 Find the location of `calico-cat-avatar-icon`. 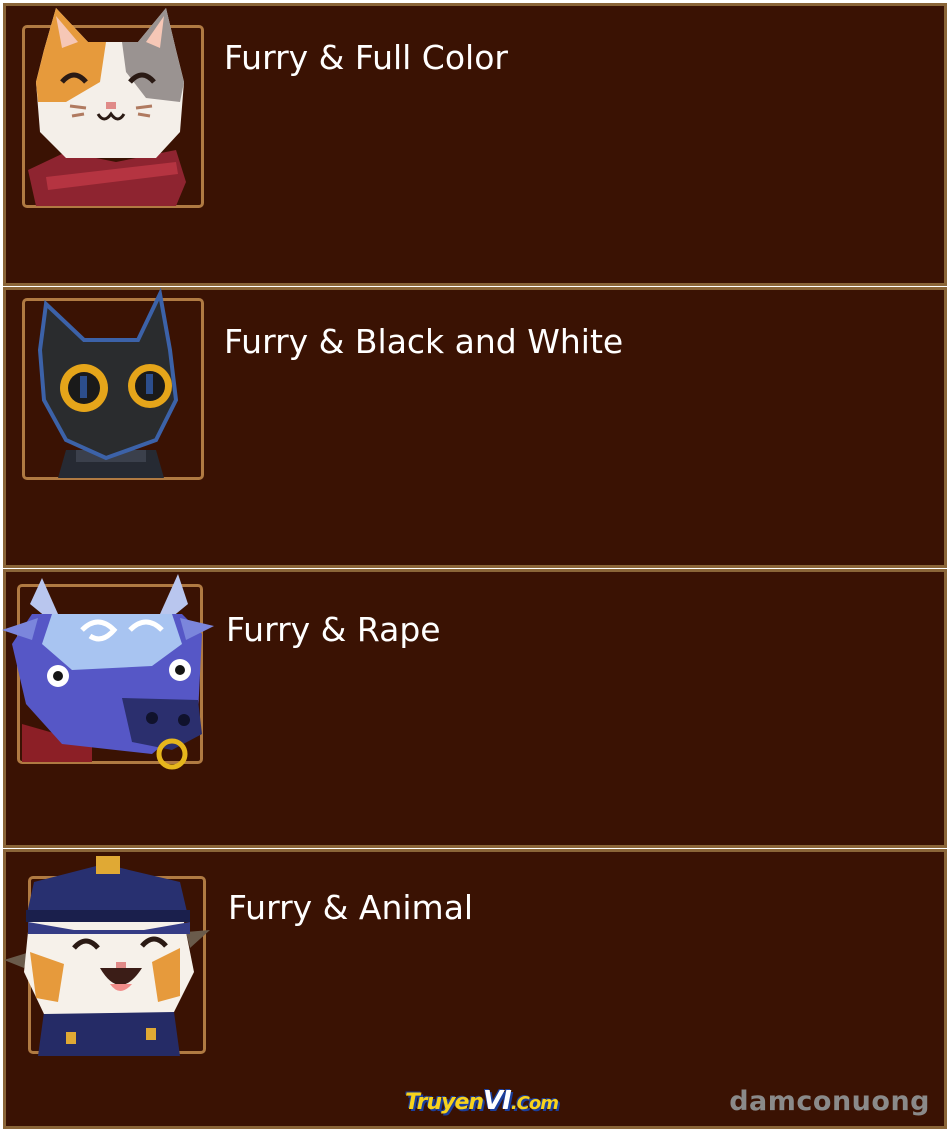

calico-cat-avatar-icon is located at coordinates (107, 107).